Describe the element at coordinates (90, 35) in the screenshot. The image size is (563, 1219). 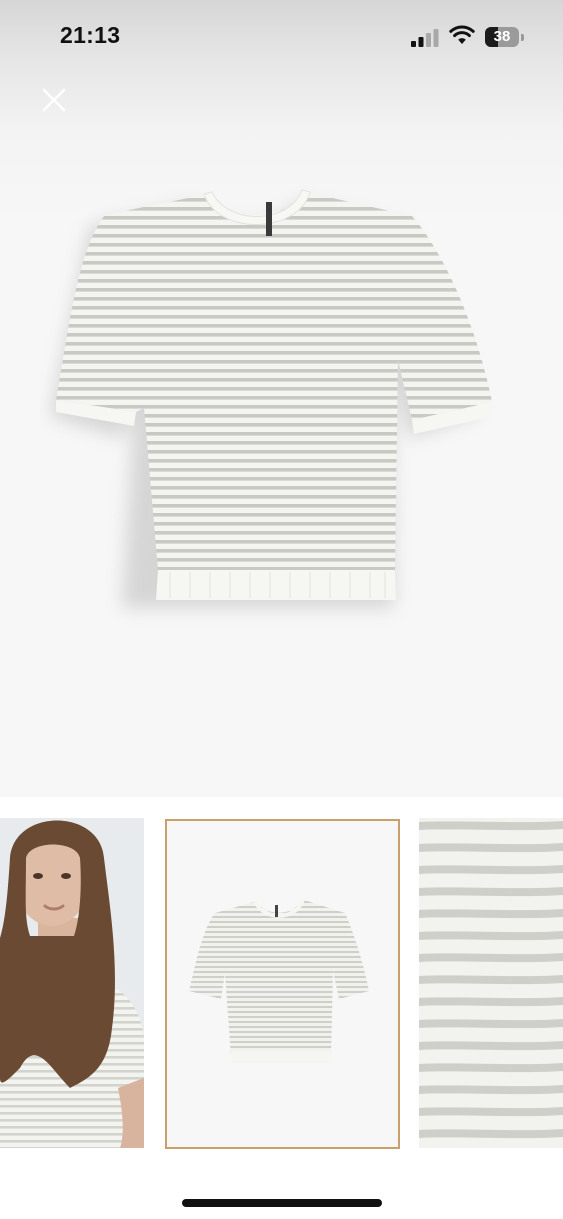
I see `status-time: 21:13` at that location.